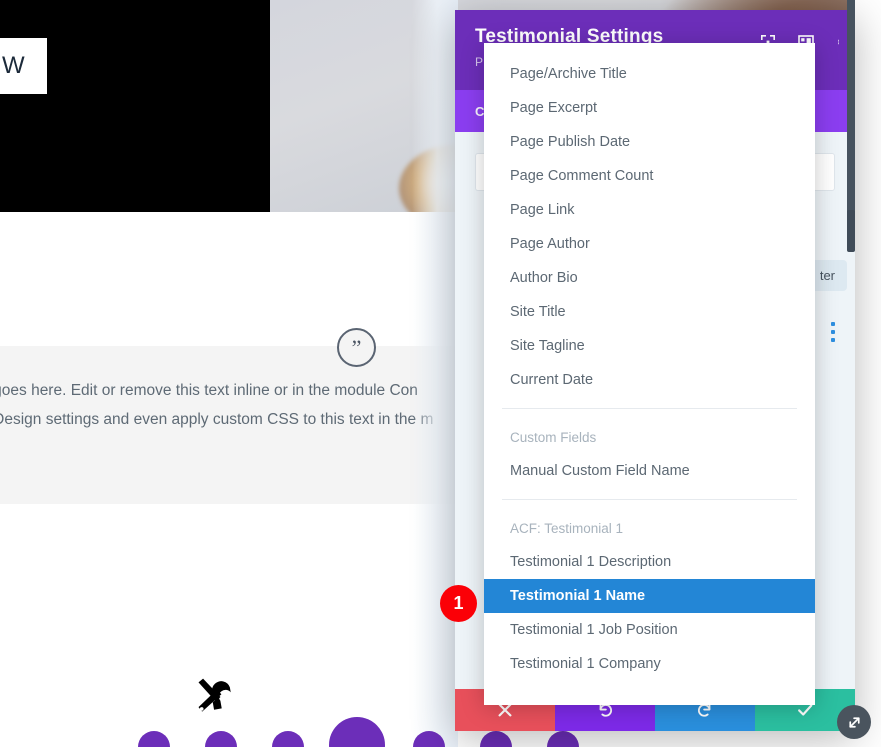  I want to click on diagonal-resize-icon, so click(854, 722).